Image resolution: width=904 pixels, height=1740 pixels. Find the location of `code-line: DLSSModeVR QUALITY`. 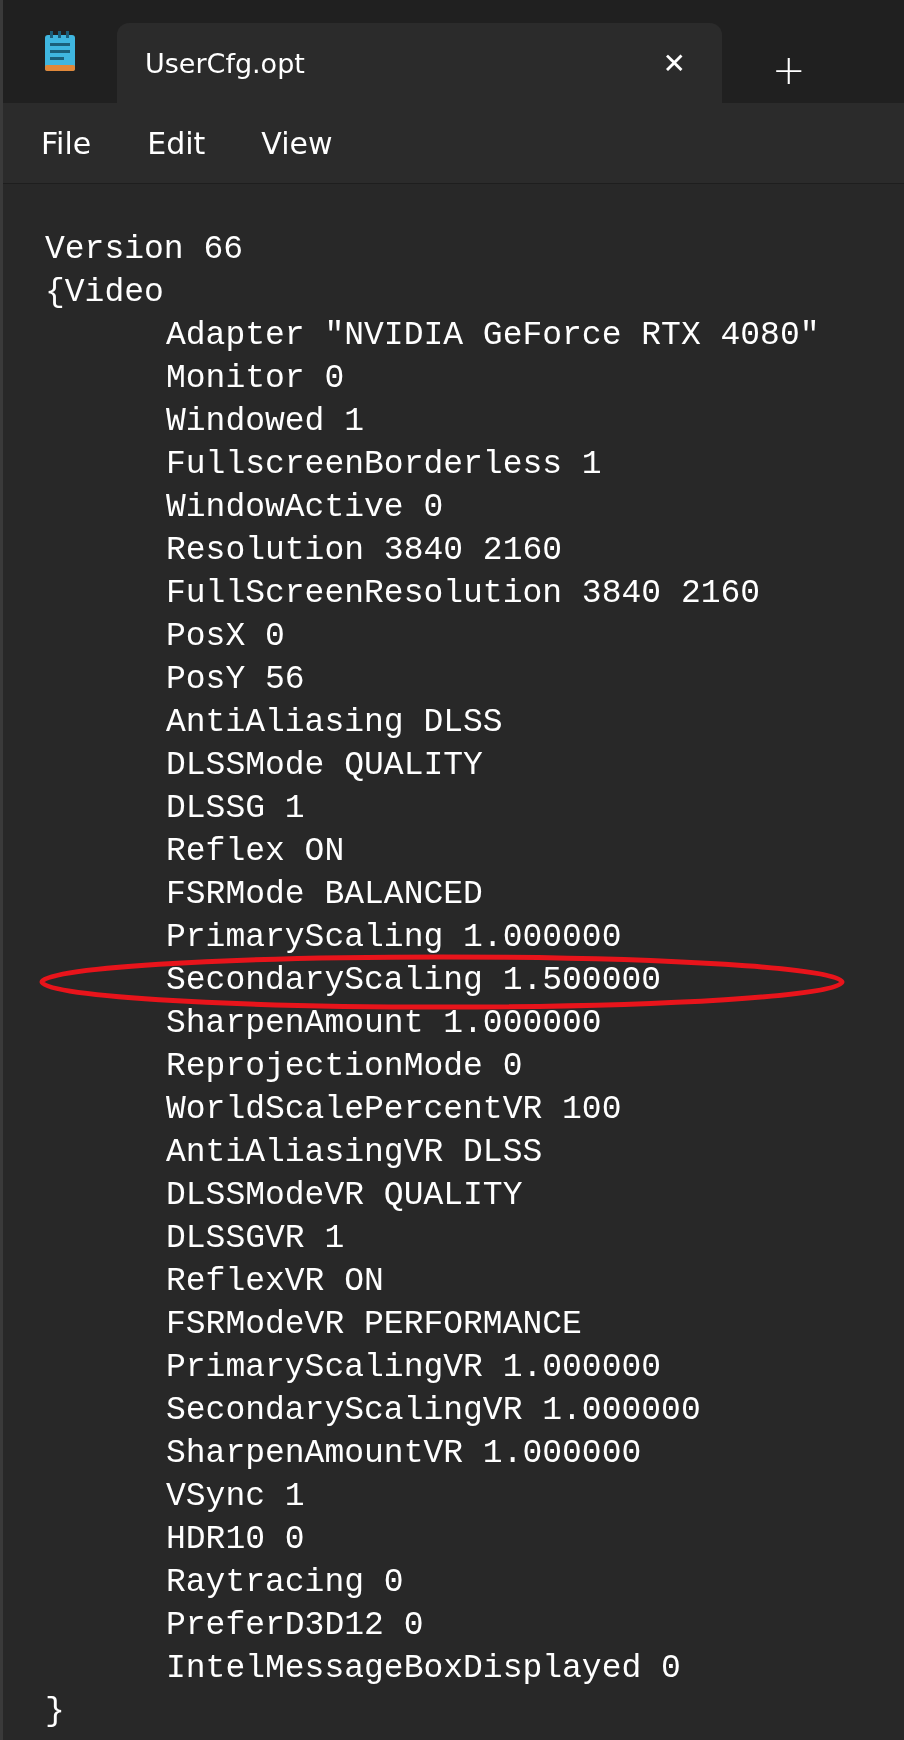

code-line: DLSSModeVR QUALITY is located at coordinates (344, 1195).